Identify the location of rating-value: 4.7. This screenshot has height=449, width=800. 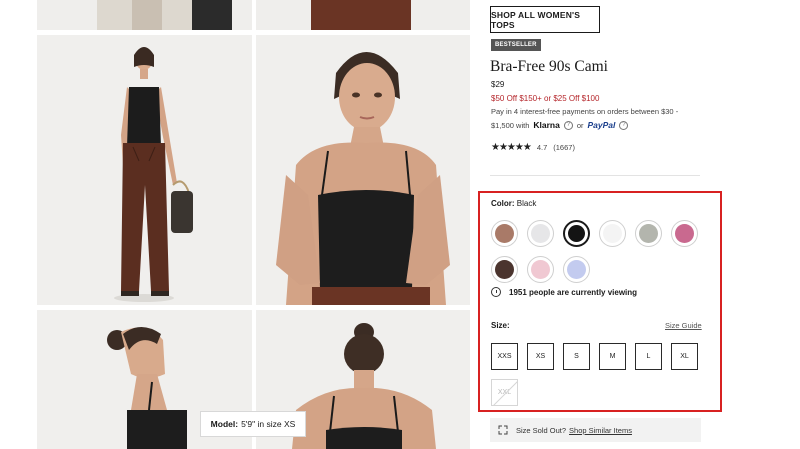
(542, 147).